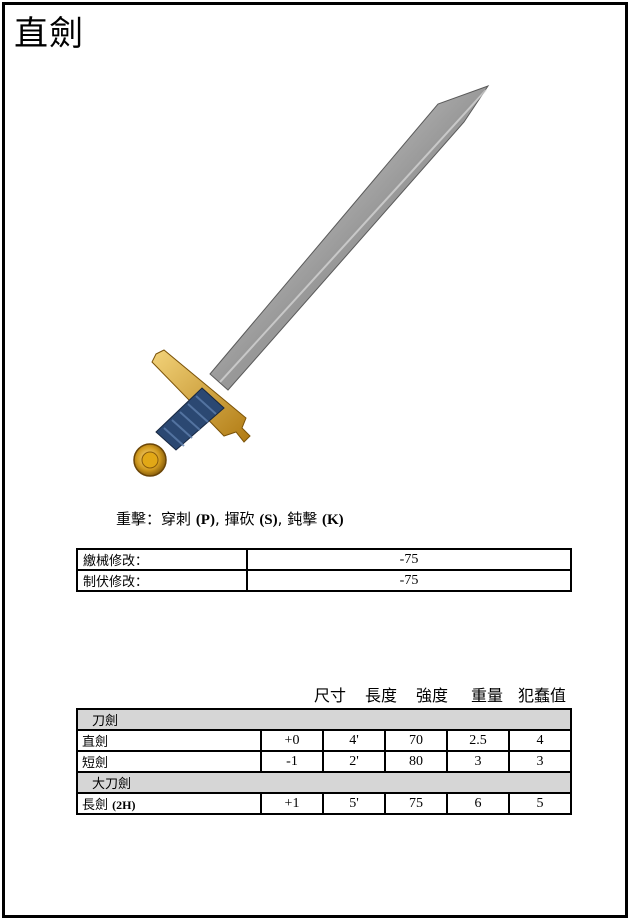 Image resolution: width=628 pixels, height=918 pixels. What do you see at coordinates (139, 519) in the screenshot?
I see `damage-prefix: 重擊：` at bounding box center [139, 519].